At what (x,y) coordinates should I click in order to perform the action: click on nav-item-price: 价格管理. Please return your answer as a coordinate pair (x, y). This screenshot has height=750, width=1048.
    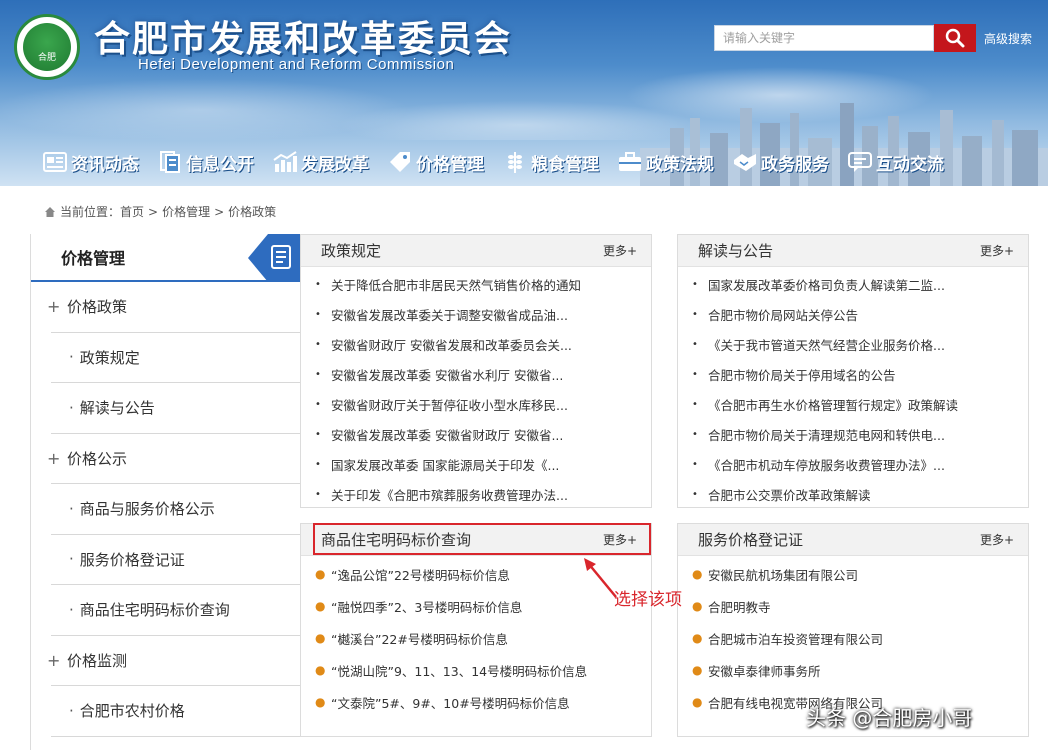
    Looking at the image, I should click on (435, 162).